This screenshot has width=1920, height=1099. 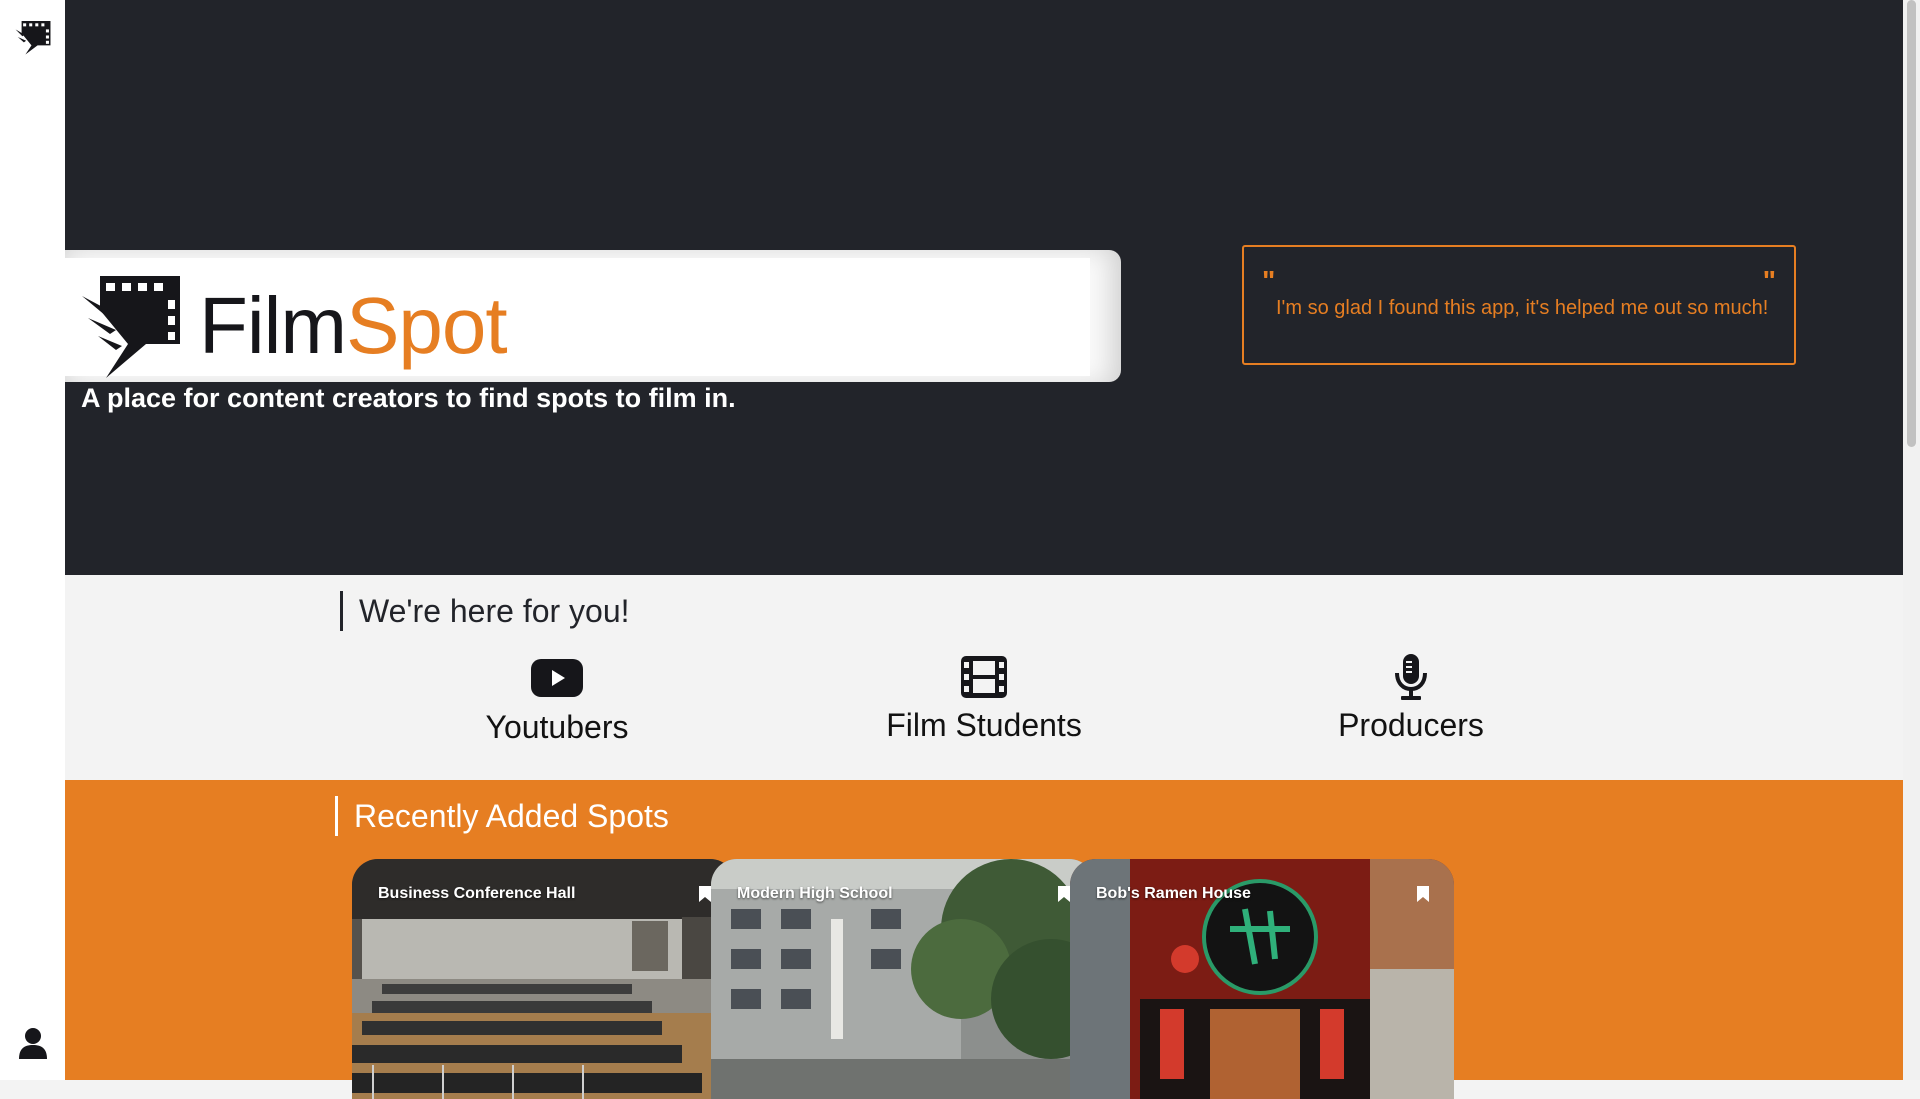 What do you see at coordinates (1911, 223) in the screenshot?
I see `scrollbar-thumb` at bounding box center [1911, 223].